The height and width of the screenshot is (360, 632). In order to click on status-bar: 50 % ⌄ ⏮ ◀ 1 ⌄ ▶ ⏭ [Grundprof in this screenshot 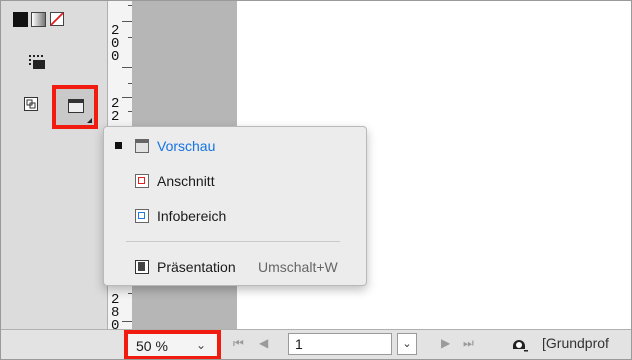, I will do `click(316, 344)`.